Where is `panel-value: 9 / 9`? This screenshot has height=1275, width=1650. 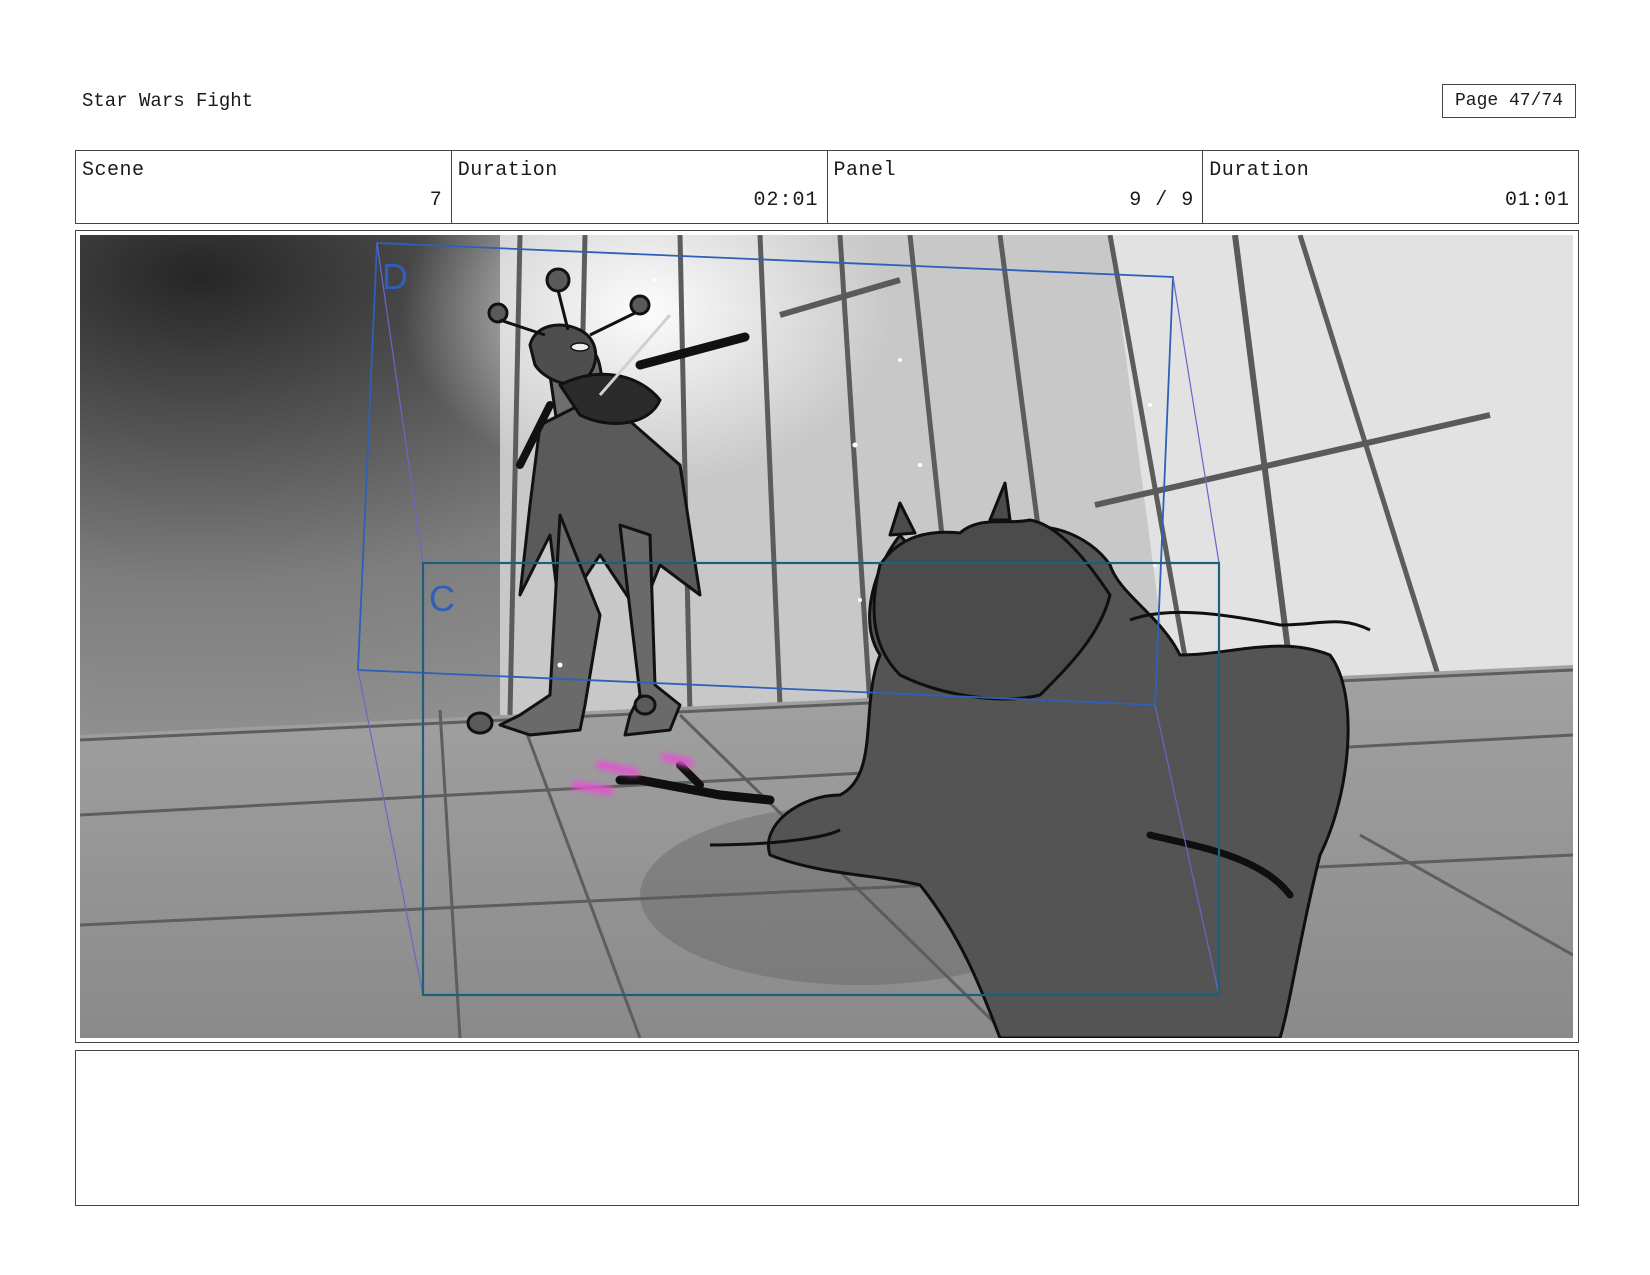
panel-value: 9 / 9 is located at coordinates (1162, 200).